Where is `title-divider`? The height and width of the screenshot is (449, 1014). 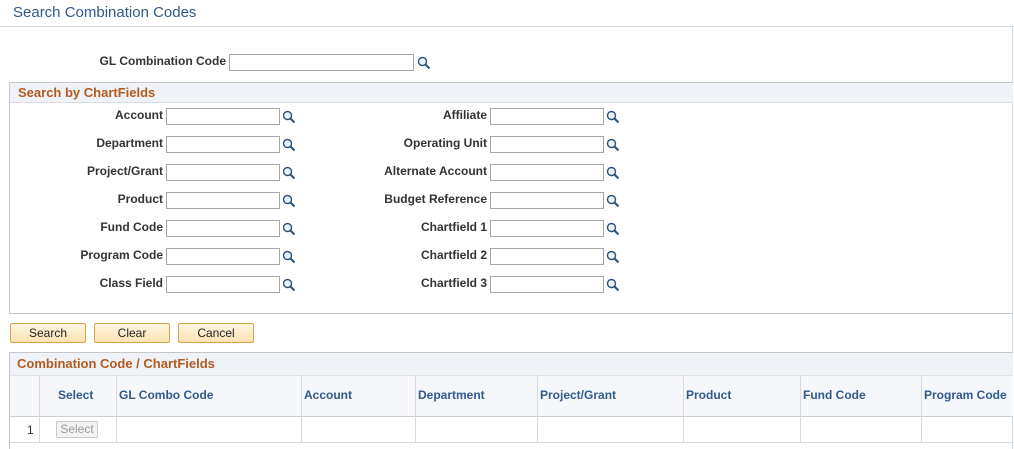
title-divider is located at coordinates (507, 26).